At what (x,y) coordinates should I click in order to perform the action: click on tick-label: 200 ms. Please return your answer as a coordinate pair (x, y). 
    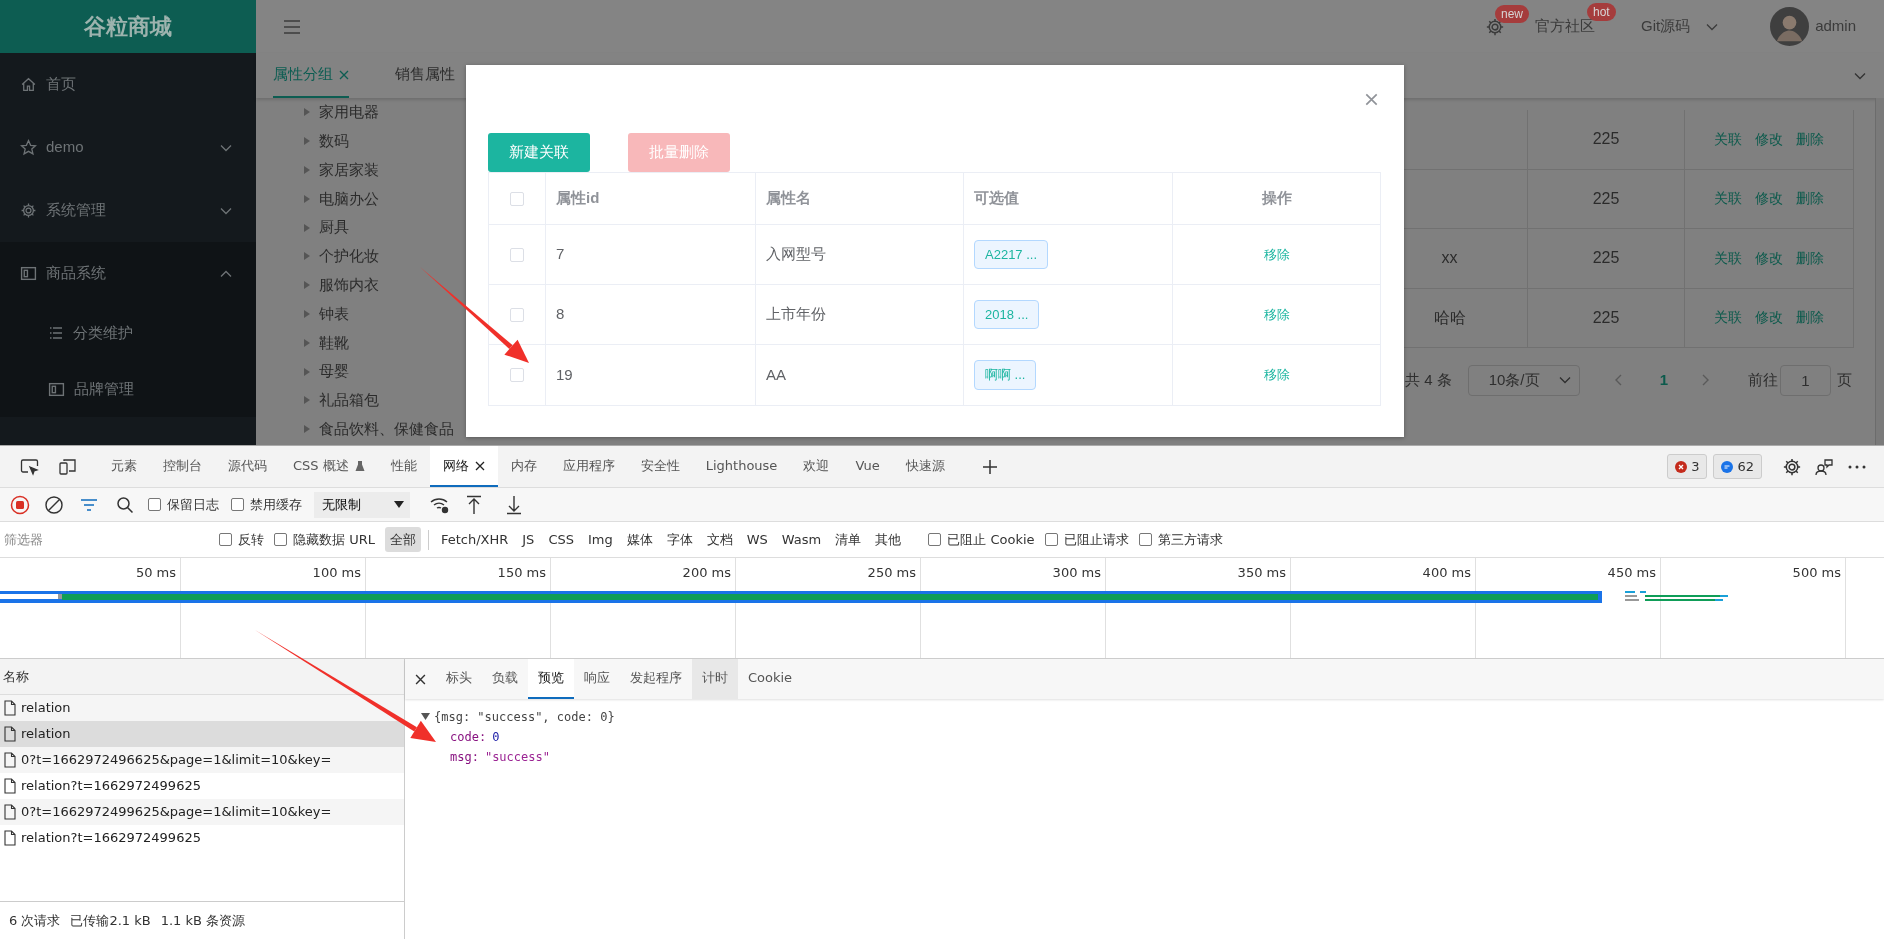
    Looking at the image, I should click on (706, 572).